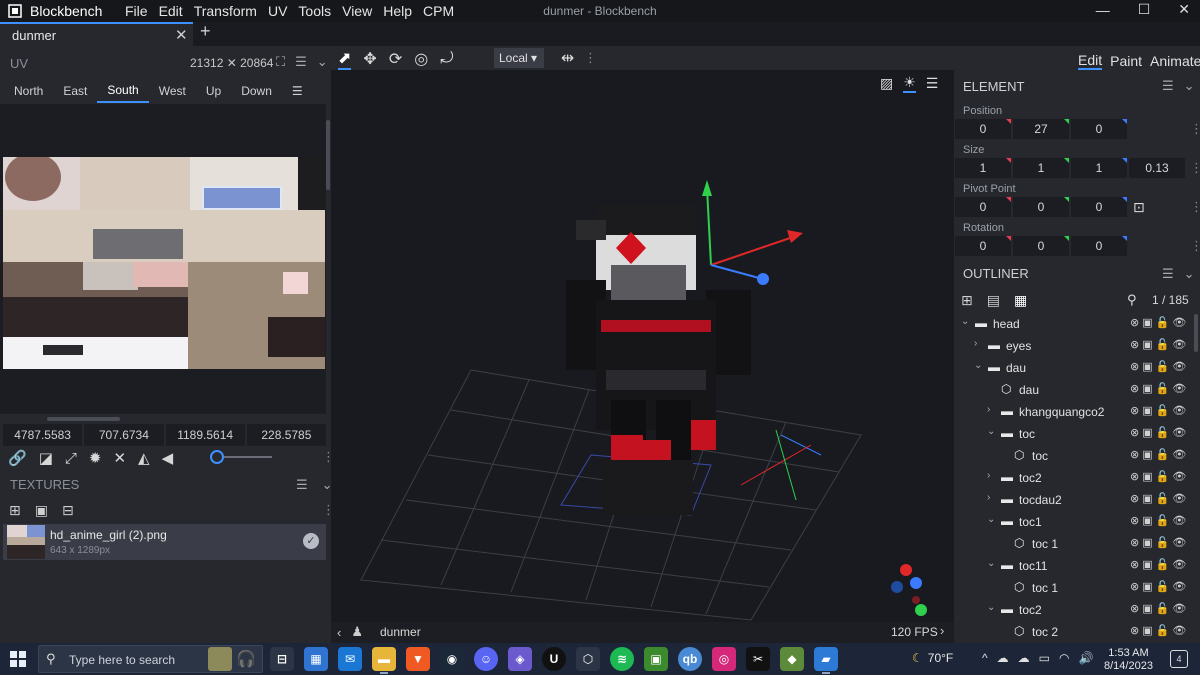 This screenshot has width=1200, height=675. Describe the element at coordinates (123, 91) in the screenshot. I see `tab-south: South` at that location.